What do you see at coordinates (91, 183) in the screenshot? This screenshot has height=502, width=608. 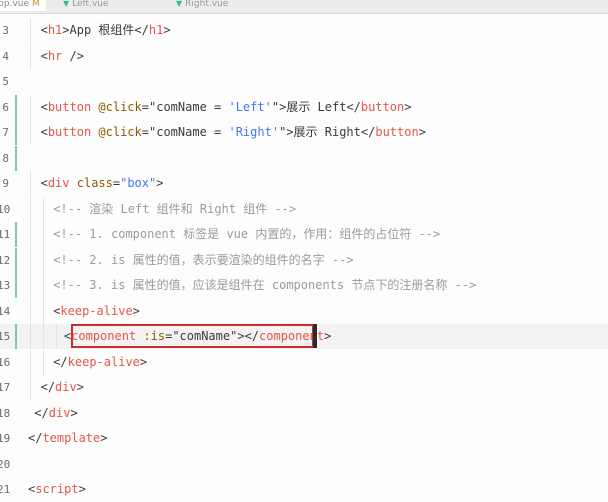 I see `code-token: class` at bounding box center [91, 183].